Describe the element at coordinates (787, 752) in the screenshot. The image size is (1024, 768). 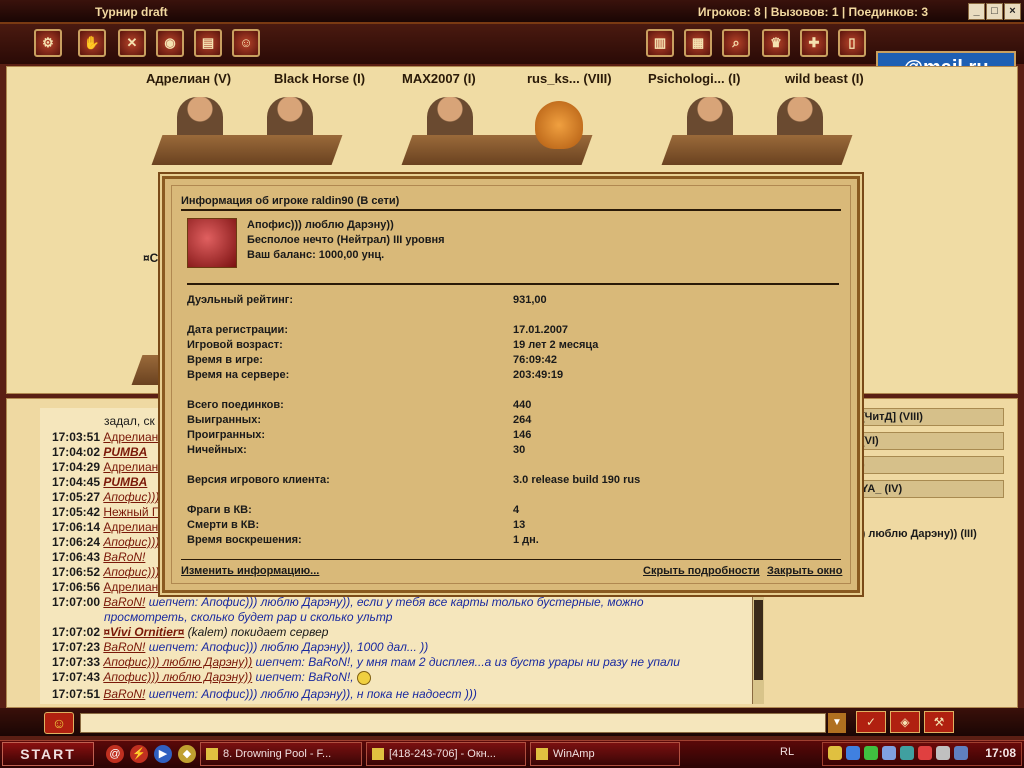
I see `language-indicator: RL` at that location.